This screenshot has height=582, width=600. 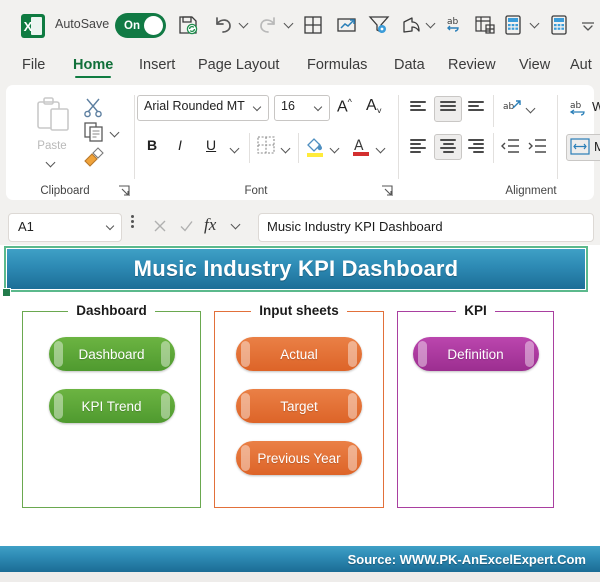 What do you see at coordinates (475, 405) in the screenshot?
I see `group-box-kpi: KPI Definition` at bounding box center [475, 405].